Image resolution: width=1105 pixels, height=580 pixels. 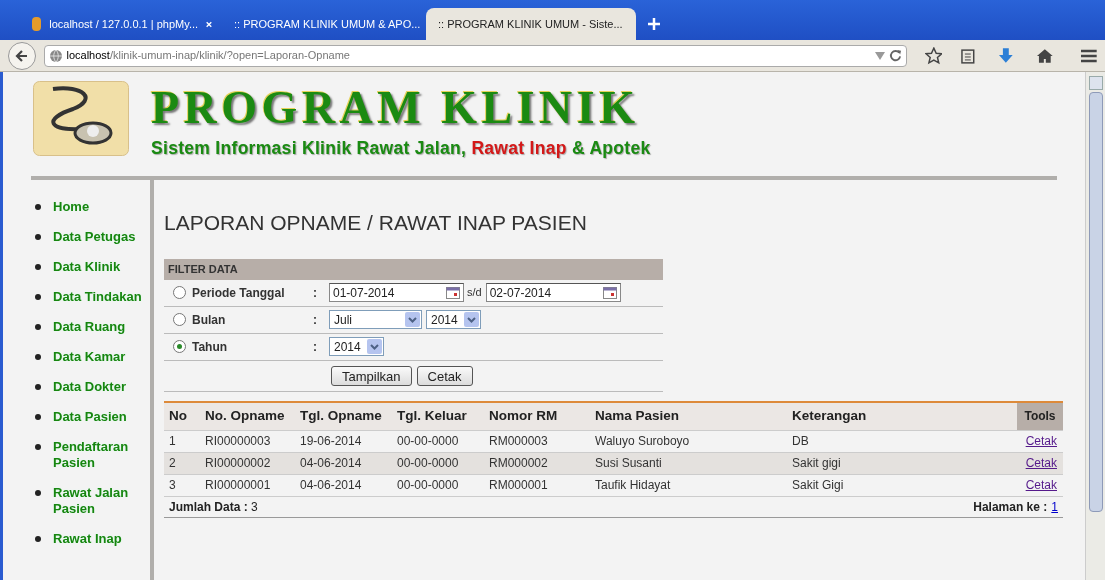 What do you see at coordinates (633, 485) in the screenshot?
I see `table-cell-text: Taufik Hidayat` at bounding box center [633, 485].